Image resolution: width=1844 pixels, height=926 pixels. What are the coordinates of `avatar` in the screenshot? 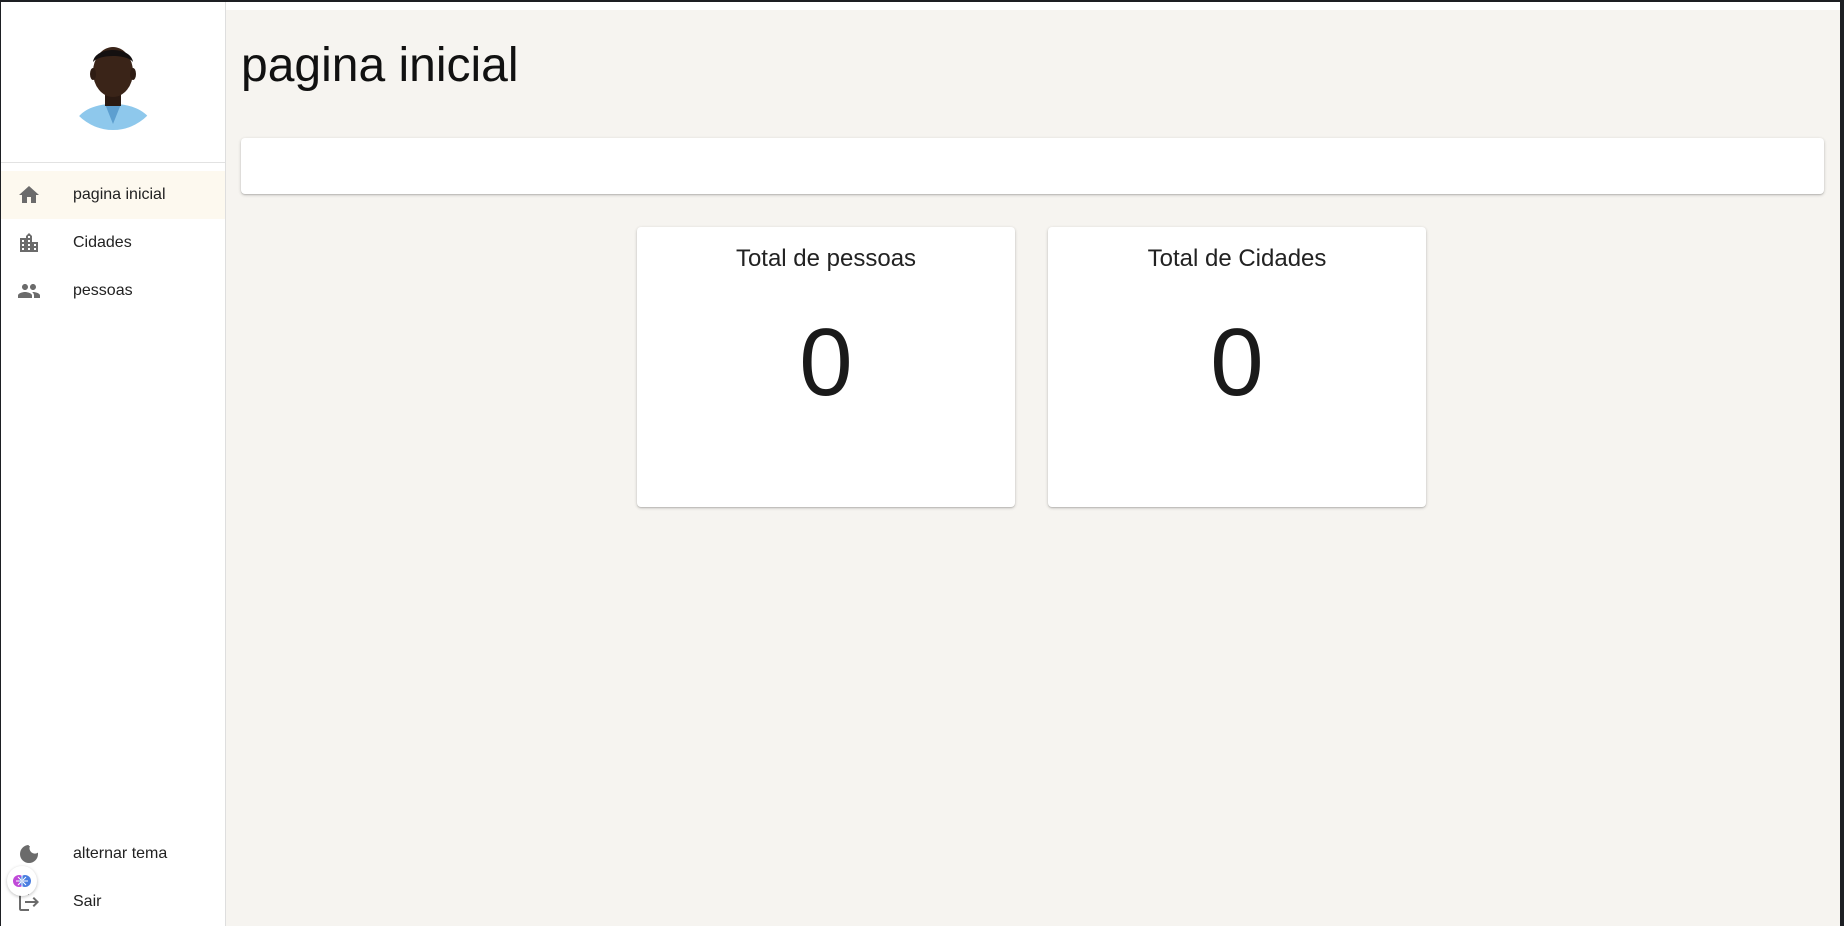 It's located at (113, 82).